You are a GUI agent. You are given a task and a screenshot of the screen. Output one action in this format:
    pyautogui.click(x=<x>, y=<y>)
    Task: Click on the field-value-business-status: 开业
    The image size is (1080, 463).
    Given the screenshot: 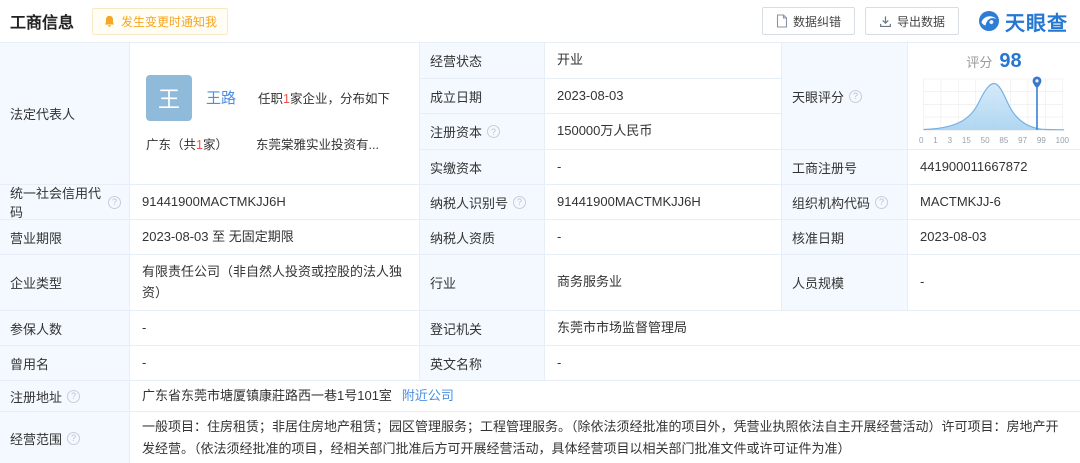 What is the action you would take?
    pyautogui.click(x=663, y=60)
    